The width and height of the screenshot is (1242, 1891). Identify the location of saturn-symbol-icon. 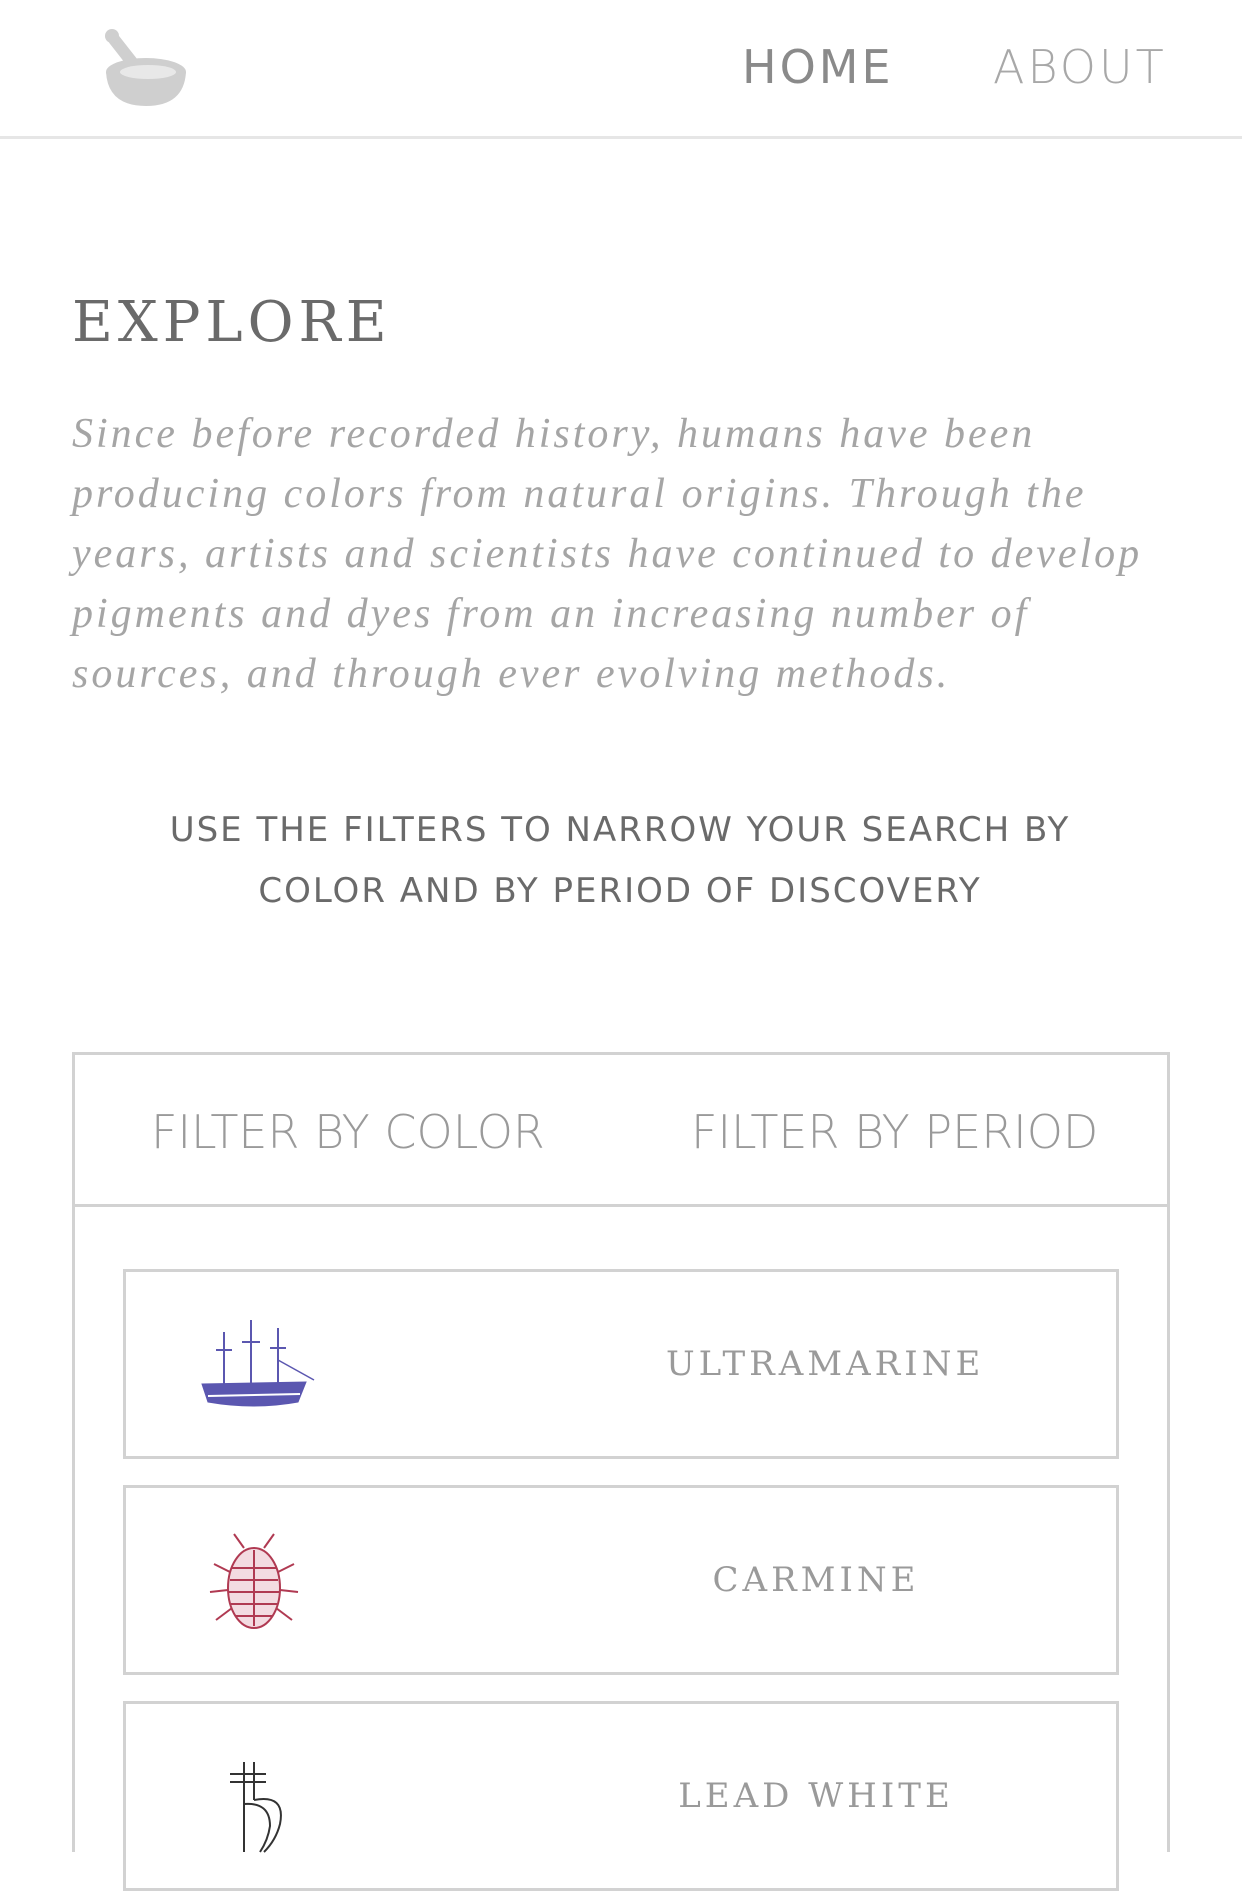
(256, 1807).